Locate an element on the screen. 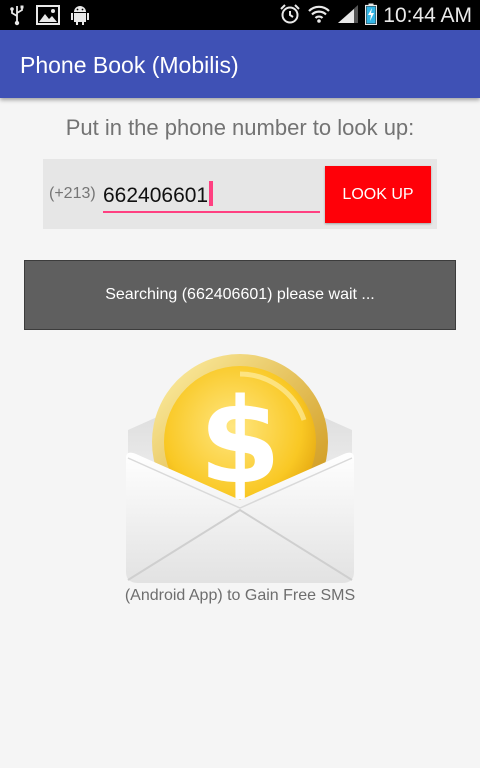 The height and width of the screenshot is (768, 480). promo-caption: (Android App) to Gain Free SMS is located at coordinates (240, 596).